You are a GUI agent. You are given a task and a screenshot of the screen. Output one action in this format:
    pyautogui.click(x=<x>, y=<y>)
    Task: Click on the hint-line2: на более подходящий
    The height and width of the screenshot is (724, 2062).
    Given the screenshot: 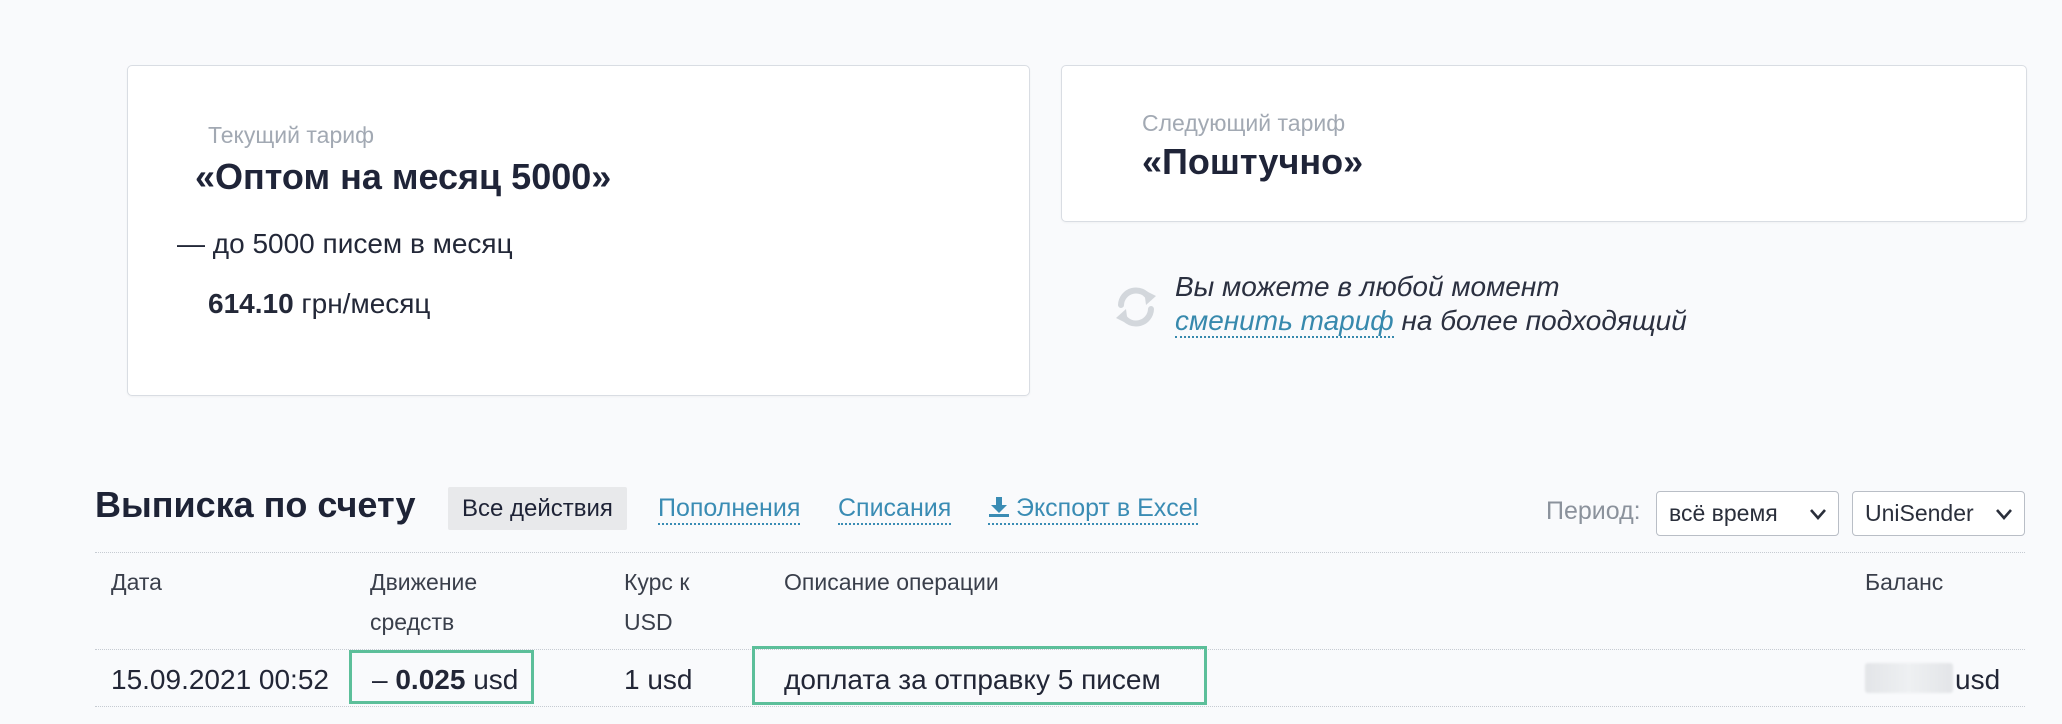 What is the action you would take?
    pyautogui.click(x=1540, y=320)
    